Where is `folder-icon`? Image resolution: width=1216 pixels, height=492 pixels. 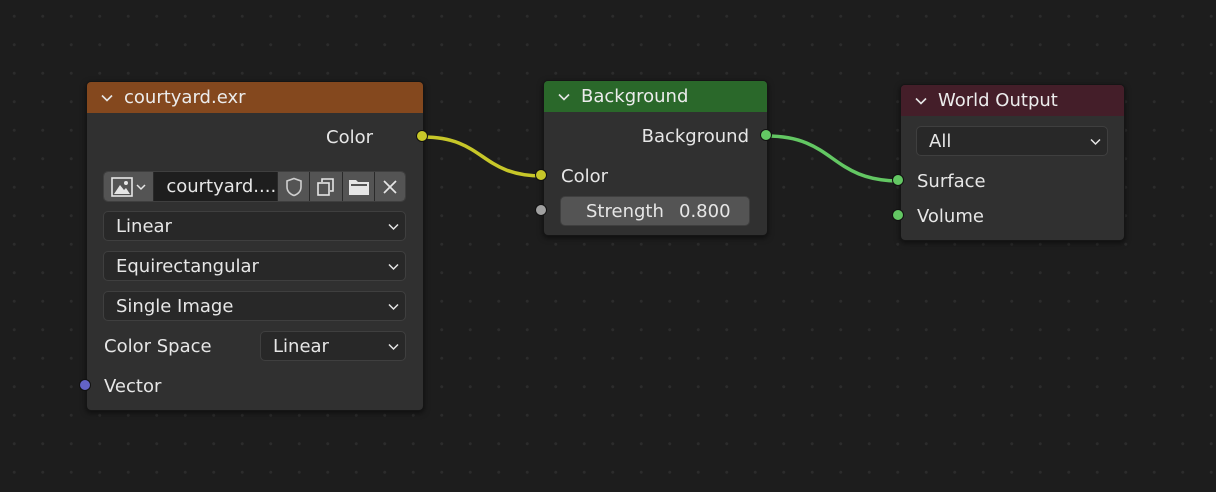 folder-icon is located at coordinates (358, 187).